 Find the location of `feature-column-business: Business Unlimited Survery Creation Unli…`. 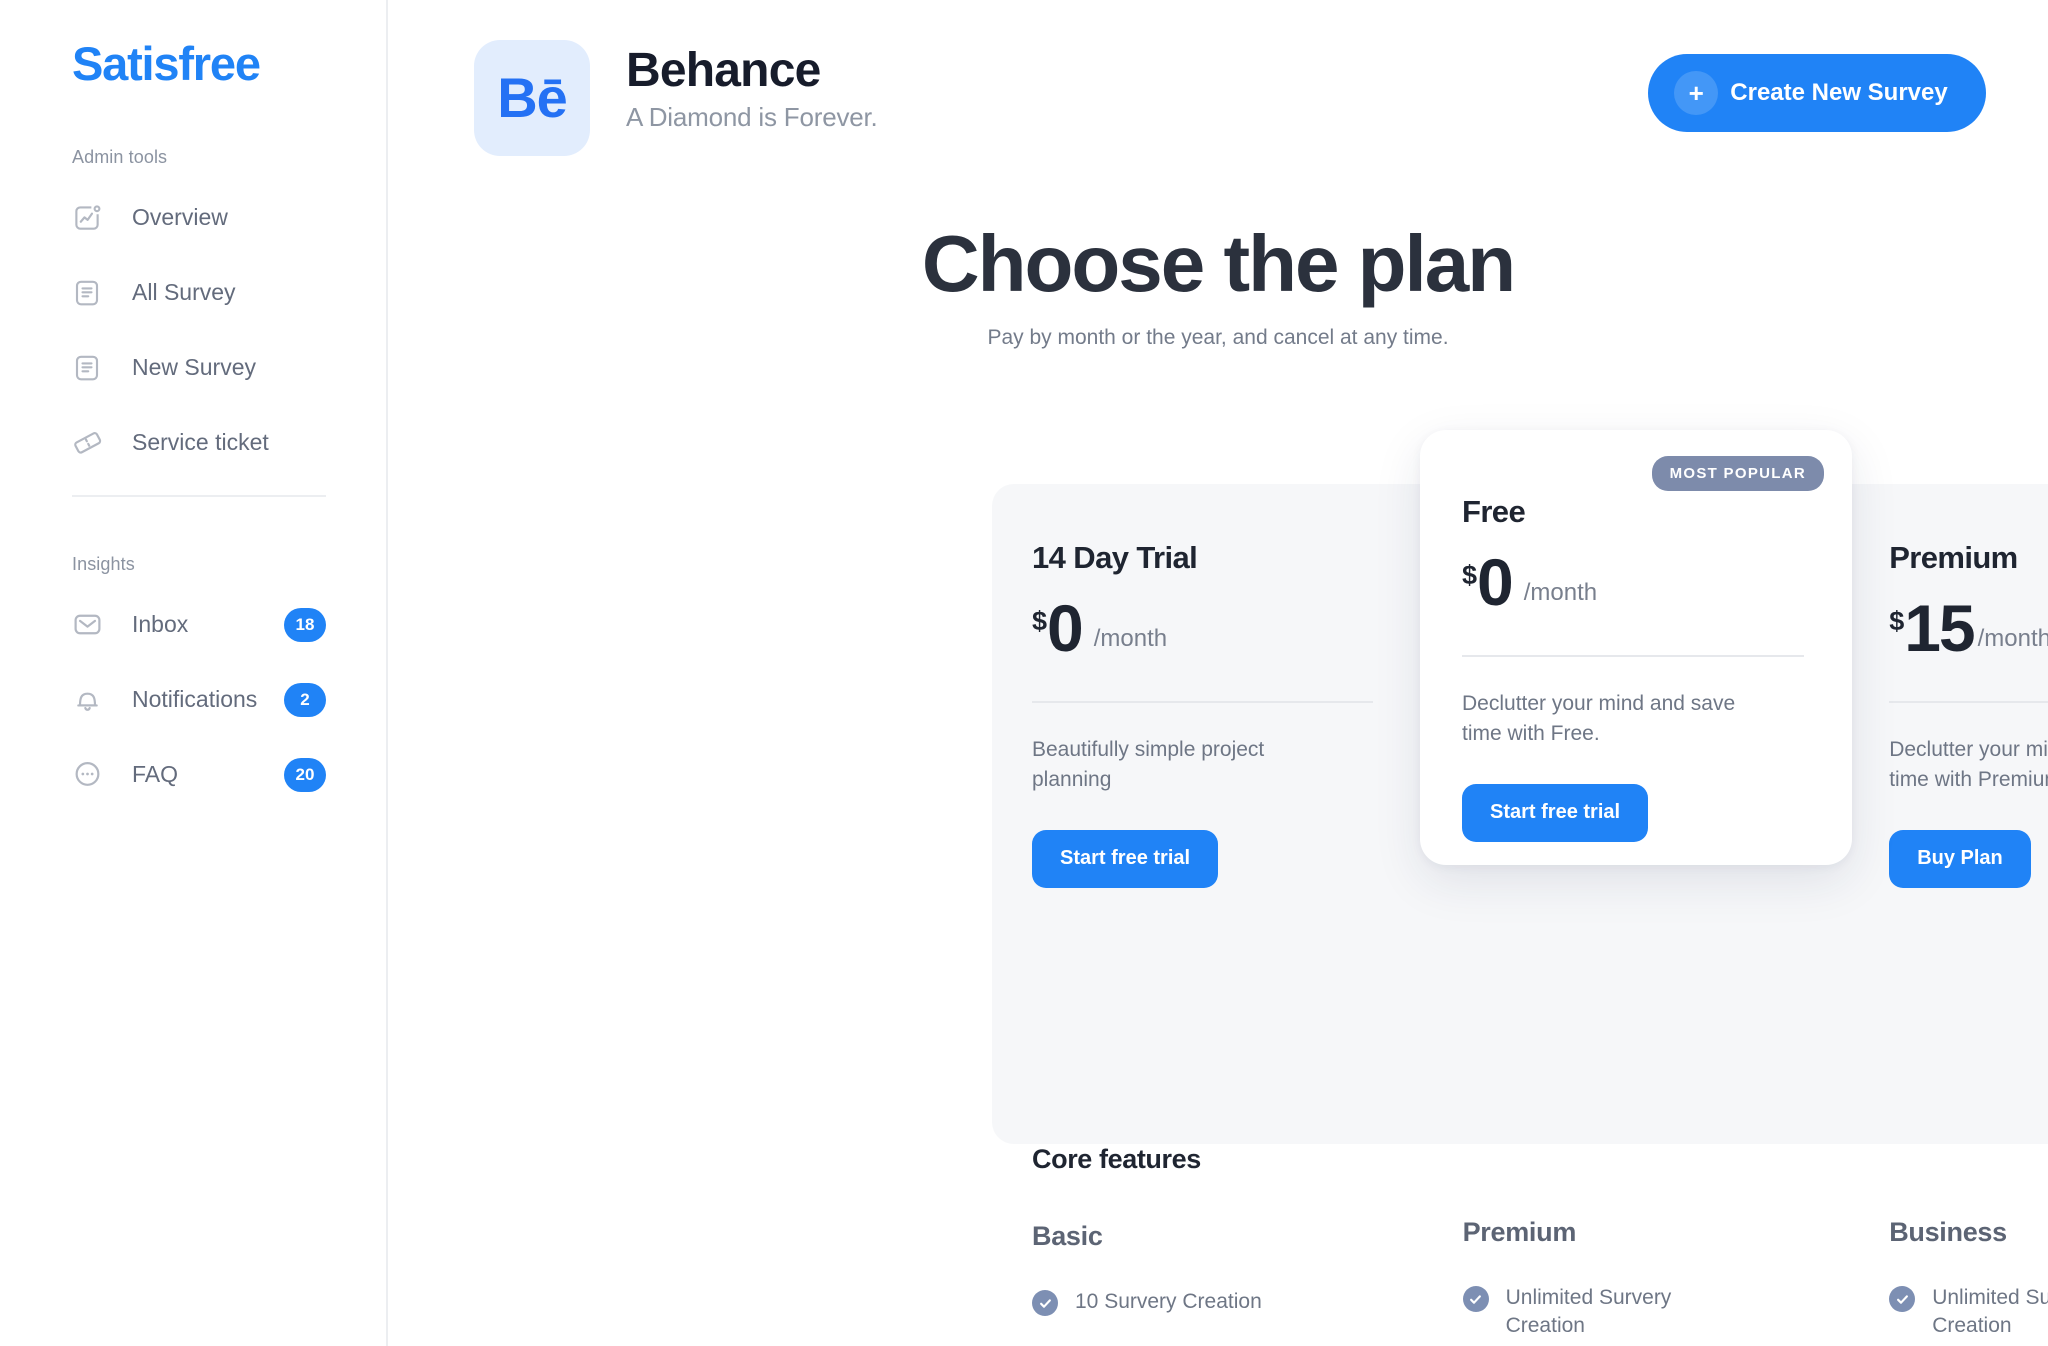

feature-column-business: Business Unlimited Survery Creation Unli… is located at coordinates (1948, 1245).